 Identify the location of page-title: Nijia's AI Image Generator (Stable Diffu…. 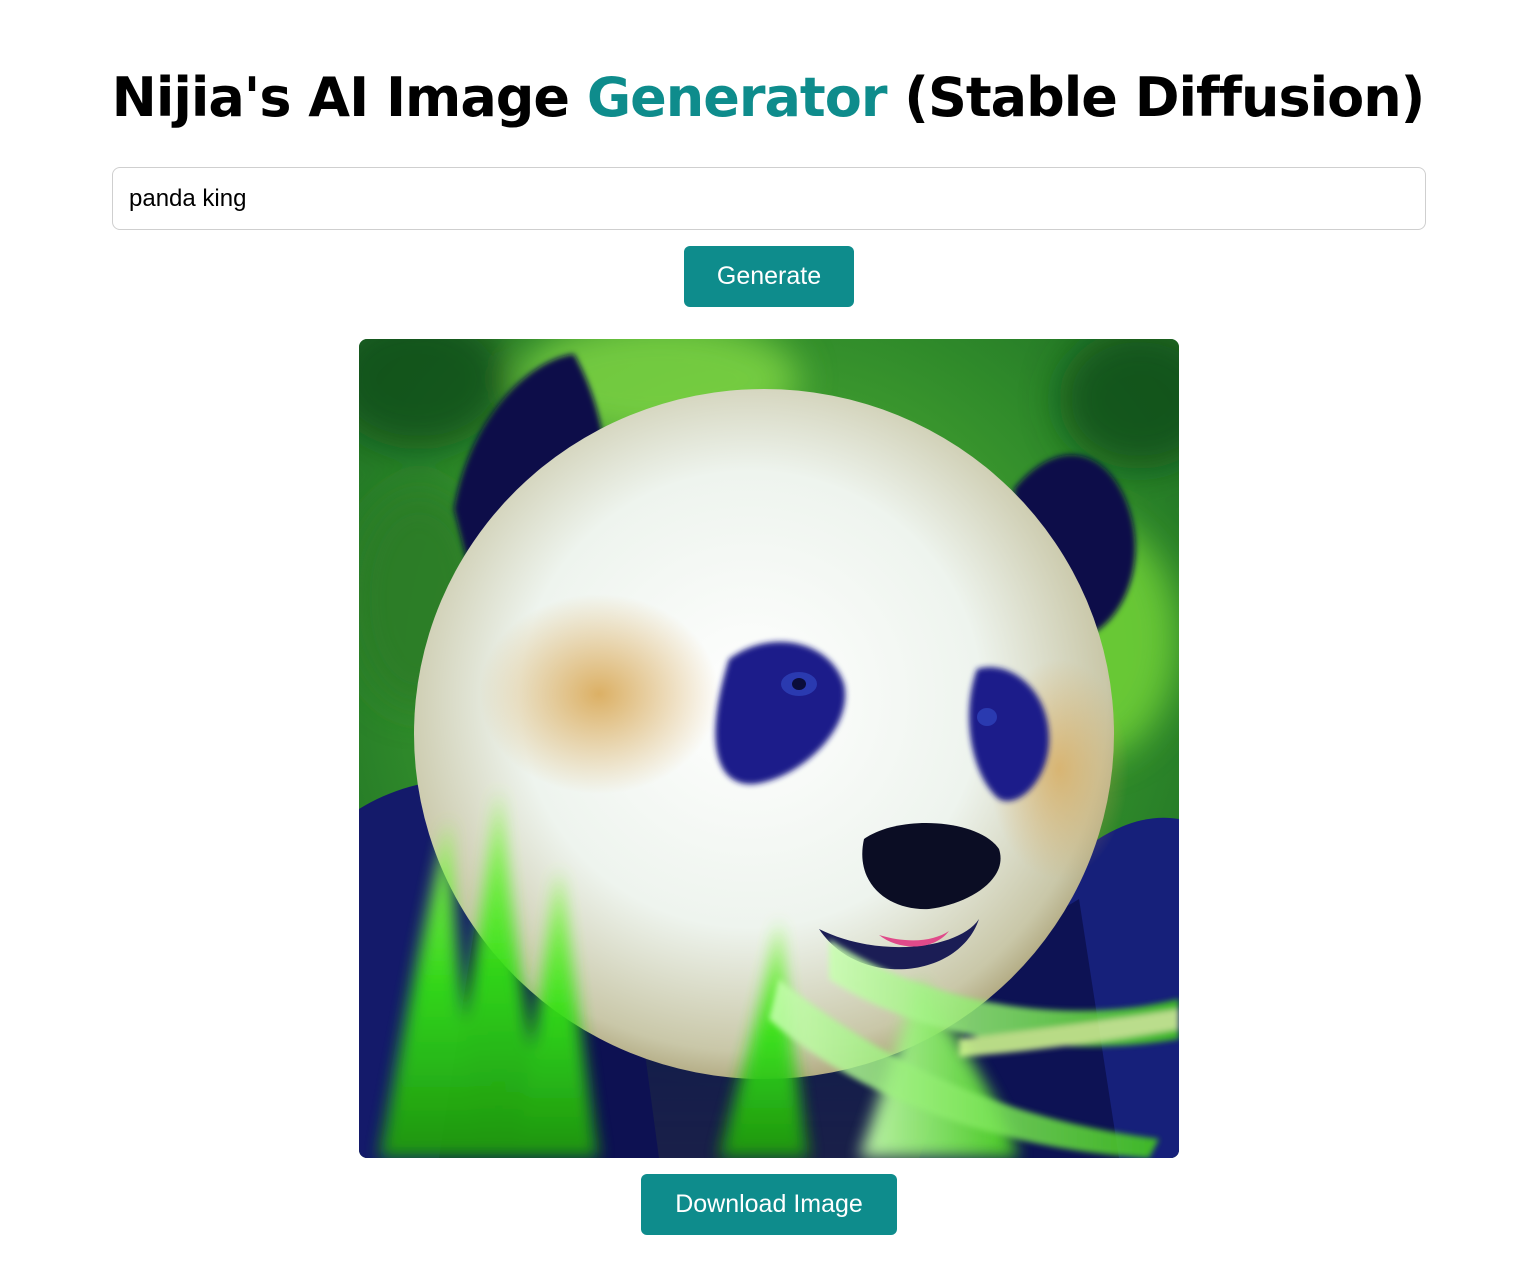
(765, 98).